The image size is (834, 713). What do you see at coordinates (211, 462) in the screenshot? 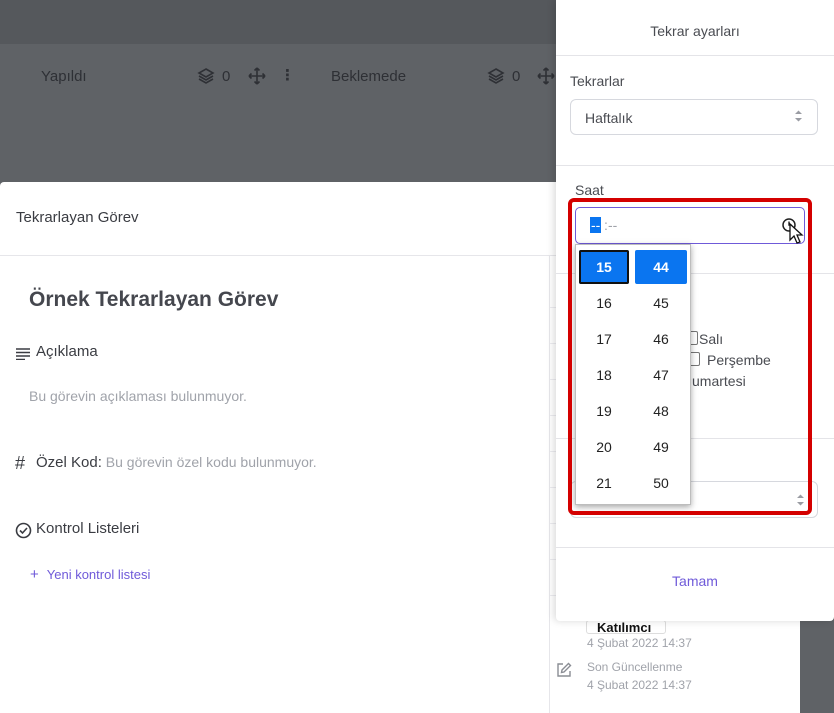
I see `custom-code-empty: Bu görevin özel kodu bulunmuyor.` at bounding box center [211, 462].